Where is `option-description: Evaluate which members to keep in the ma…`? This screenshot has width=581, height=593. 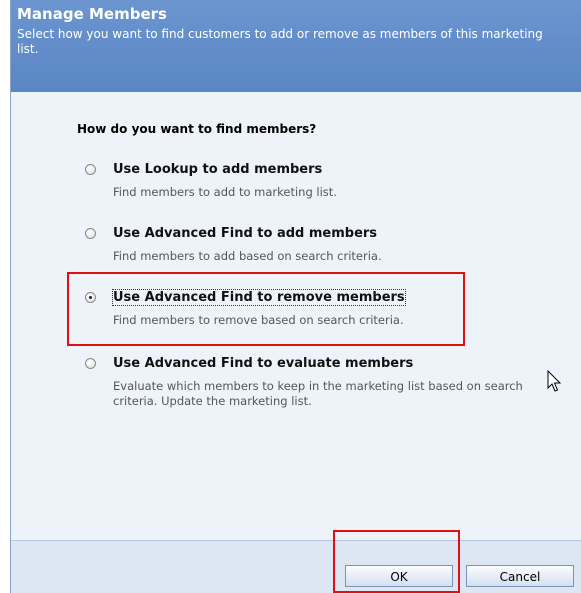 option-description: Evaluate which members to keep in the ma… is located at coordinates (318, 393).